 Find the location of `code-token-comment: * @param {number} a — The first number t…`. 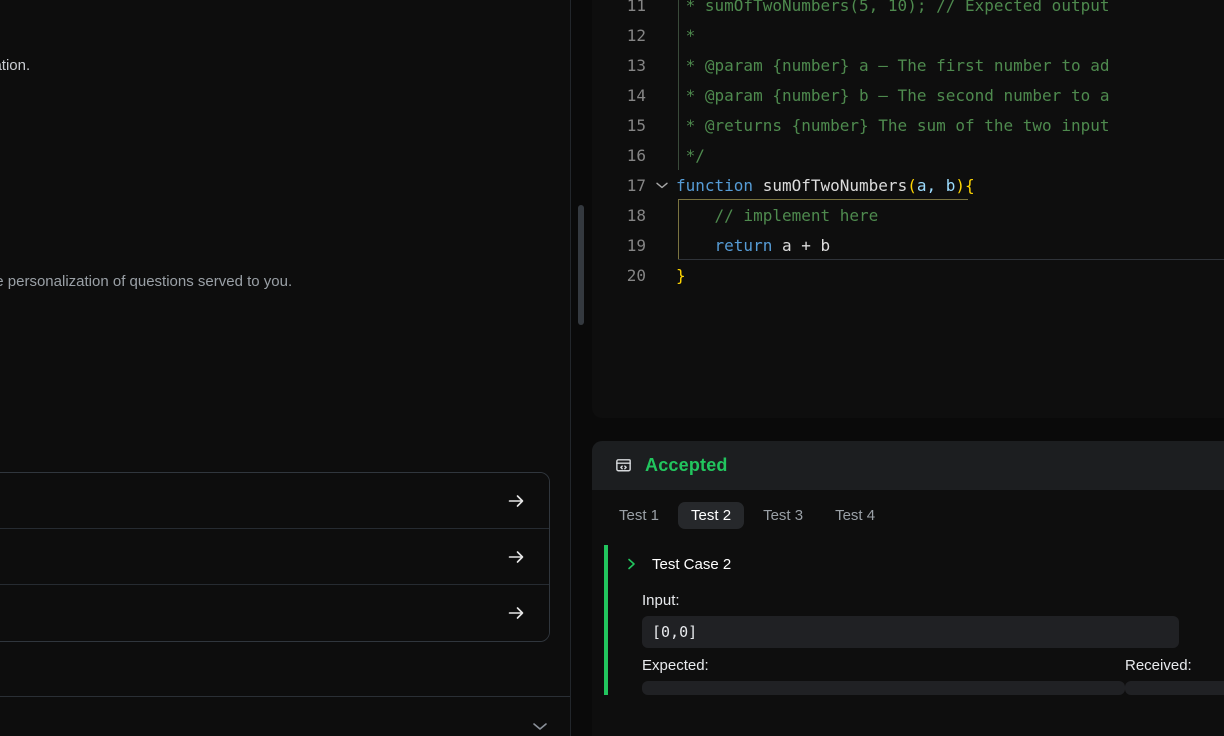

code-token-comment: * @param {number} a — The first number t… is located at coordinates (893, 65).